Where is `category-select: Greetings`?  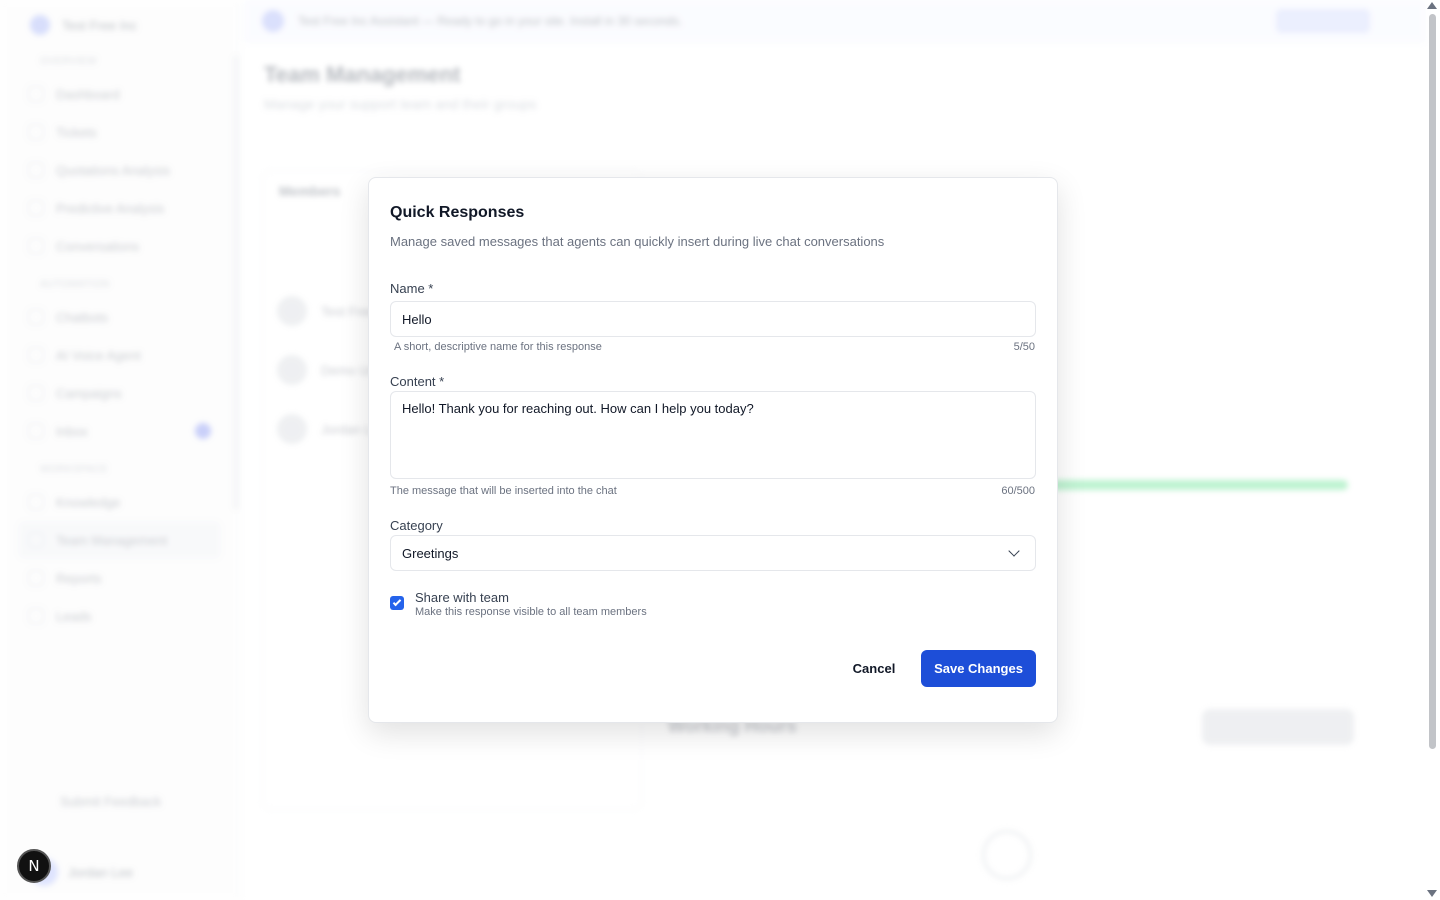
category-select: Greetings is located at coordinates (713, 553).